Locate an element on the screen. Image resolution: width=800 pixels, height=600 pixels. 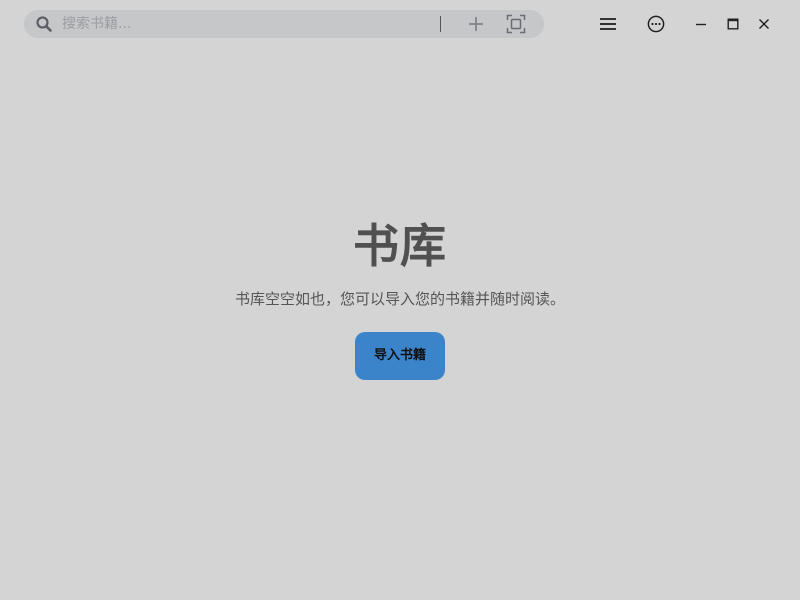
search-divider is located at coordinates (440, 24).